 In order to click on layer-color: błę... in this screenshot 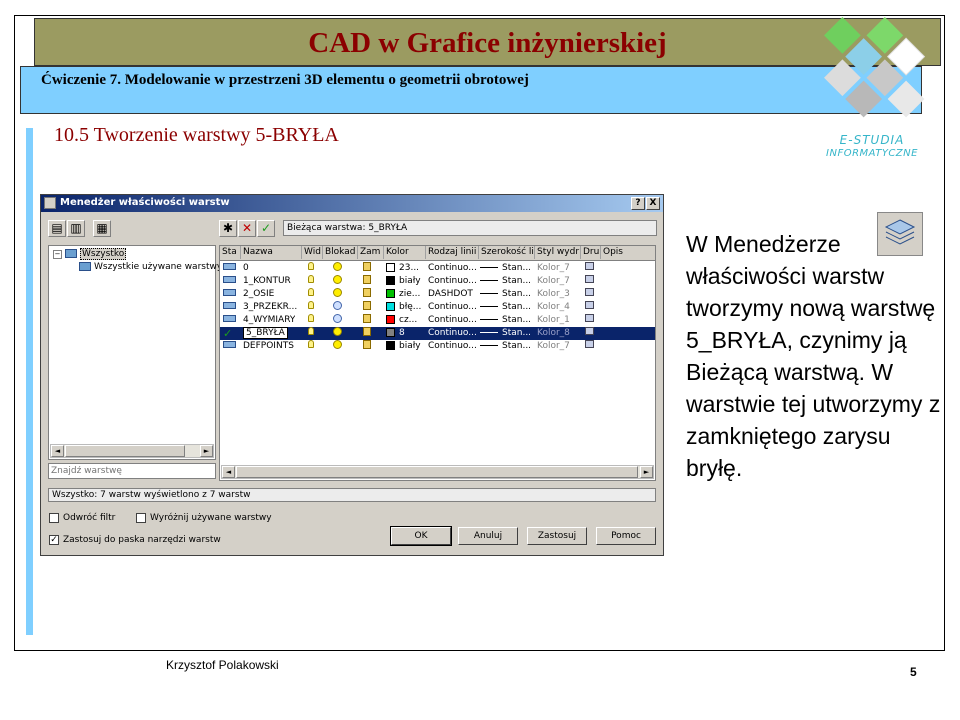, I will do `click(403, 307)`.